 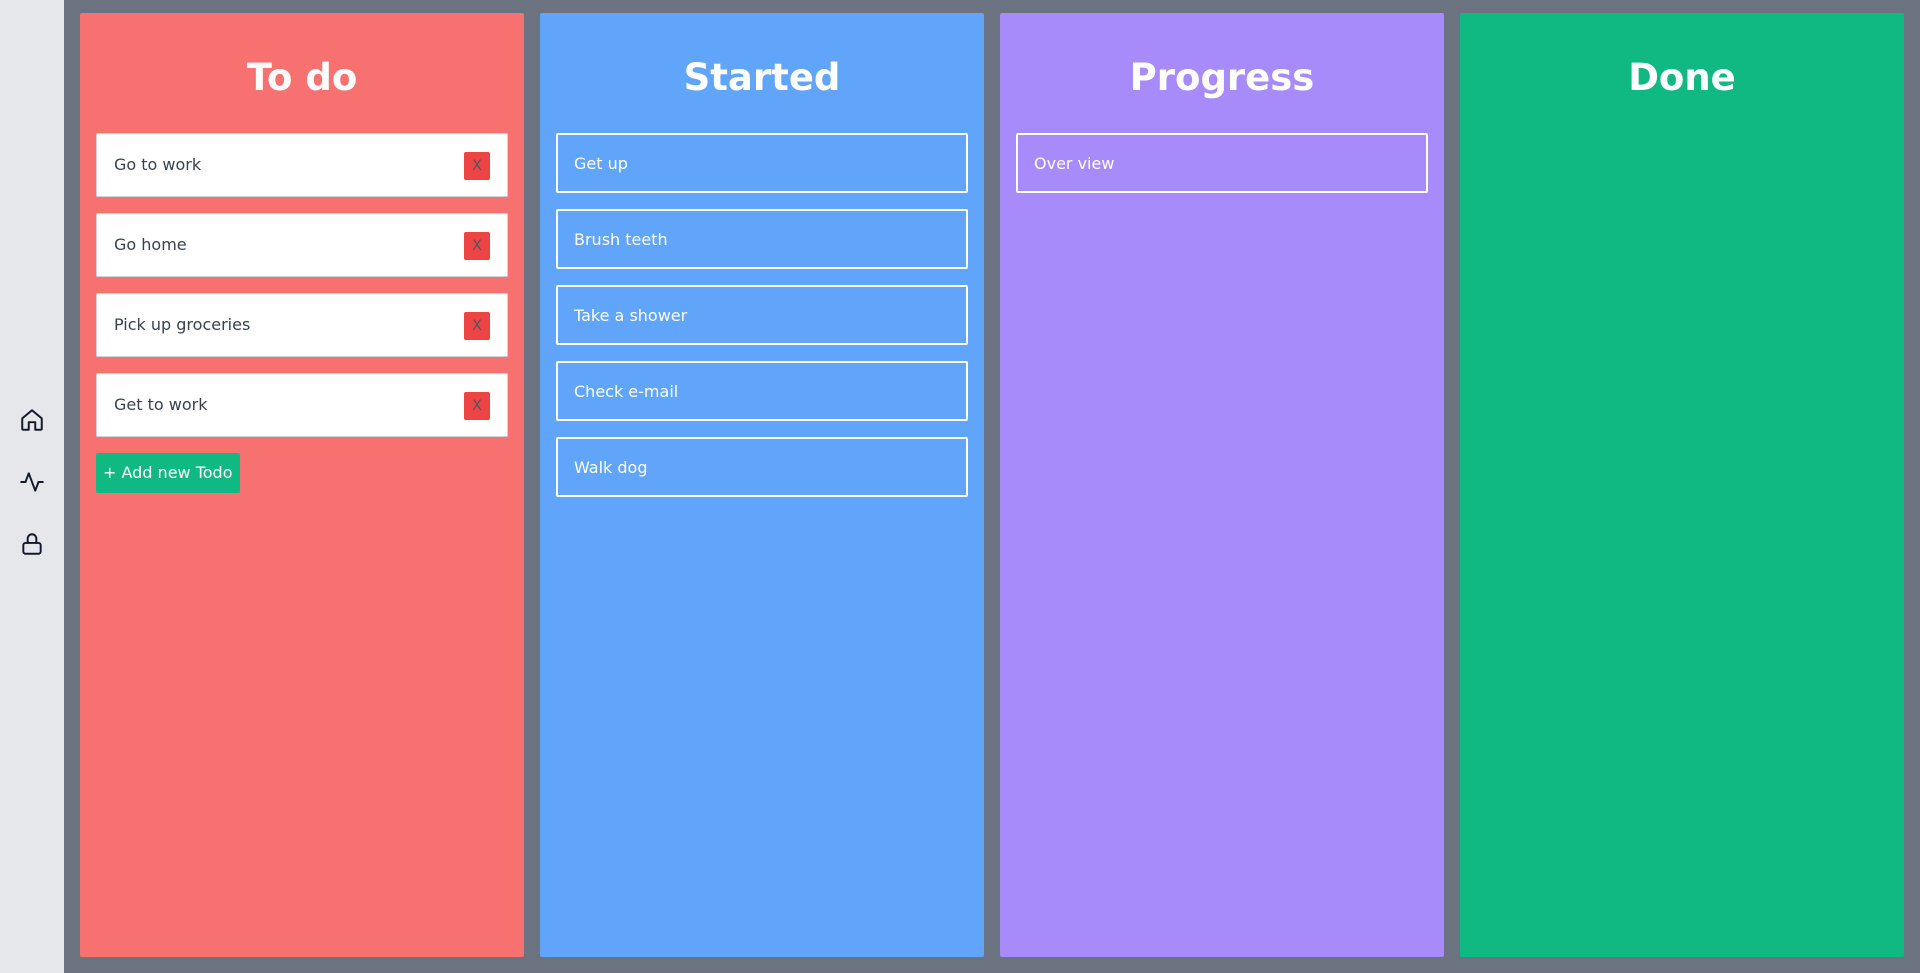 I want to click on progress-card-list: Over view, so click(x=1222, y=171).